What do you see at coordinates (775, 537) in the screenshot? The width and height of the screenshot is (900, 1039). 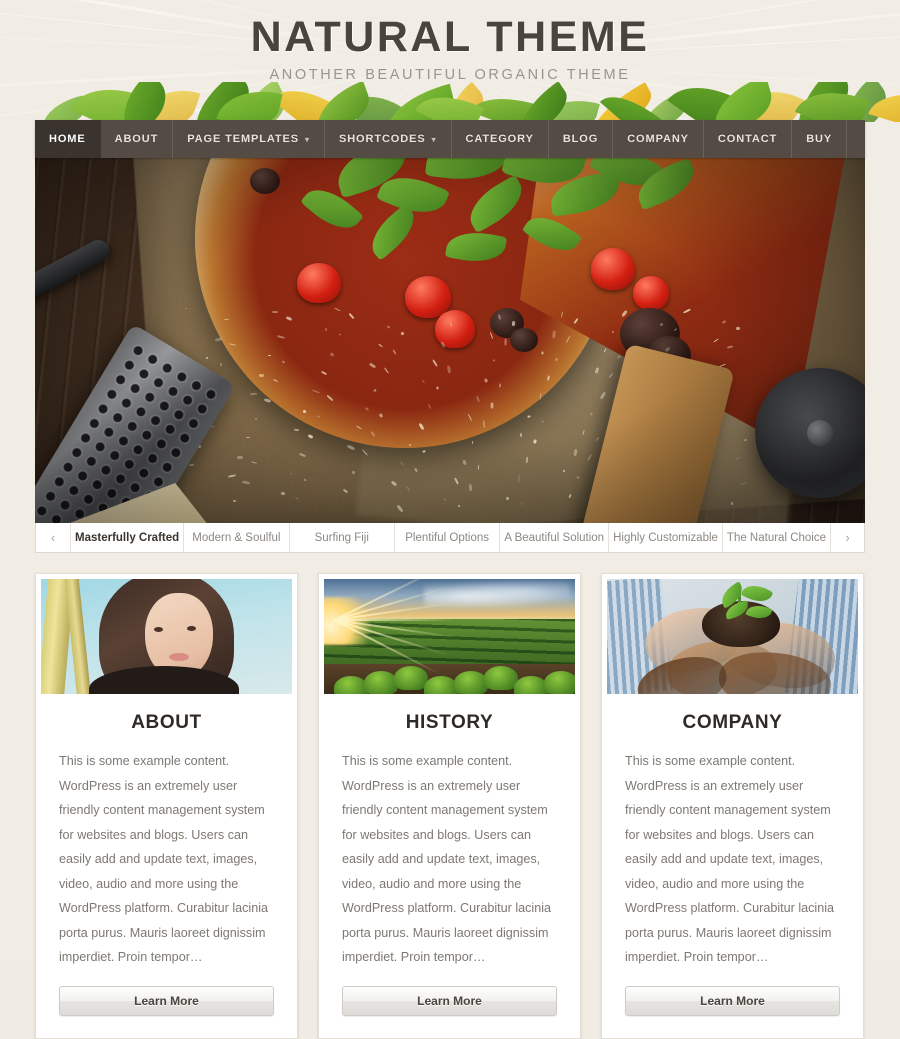 I see `slider-tab-the-natural-choice: The Natural Choice` at bounding box center [775, 537].